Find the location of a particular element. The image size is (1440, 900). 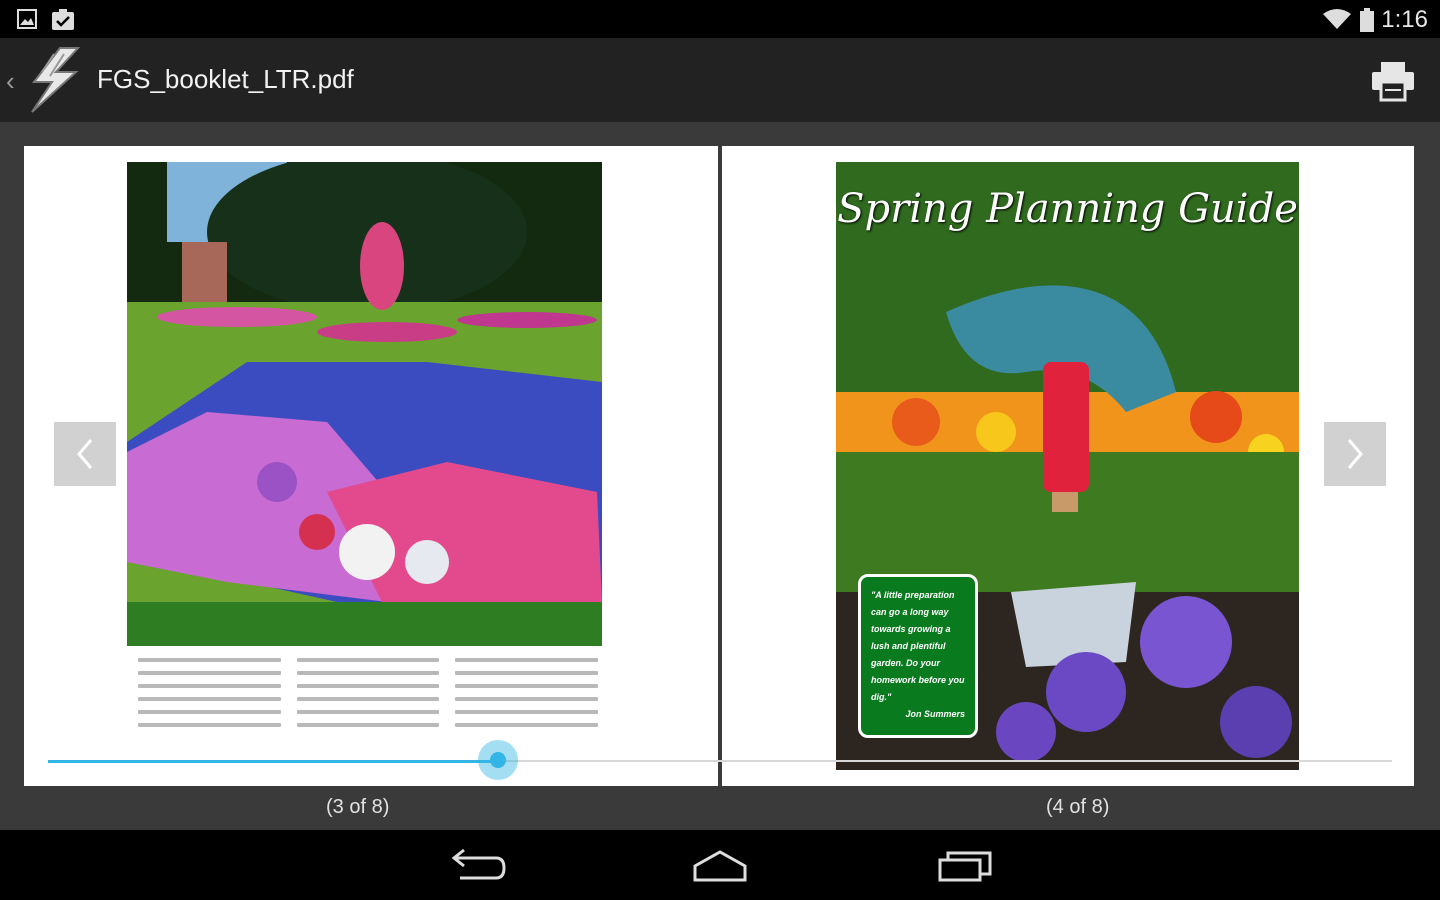

print-icon is located at coordinates (1393, 81).